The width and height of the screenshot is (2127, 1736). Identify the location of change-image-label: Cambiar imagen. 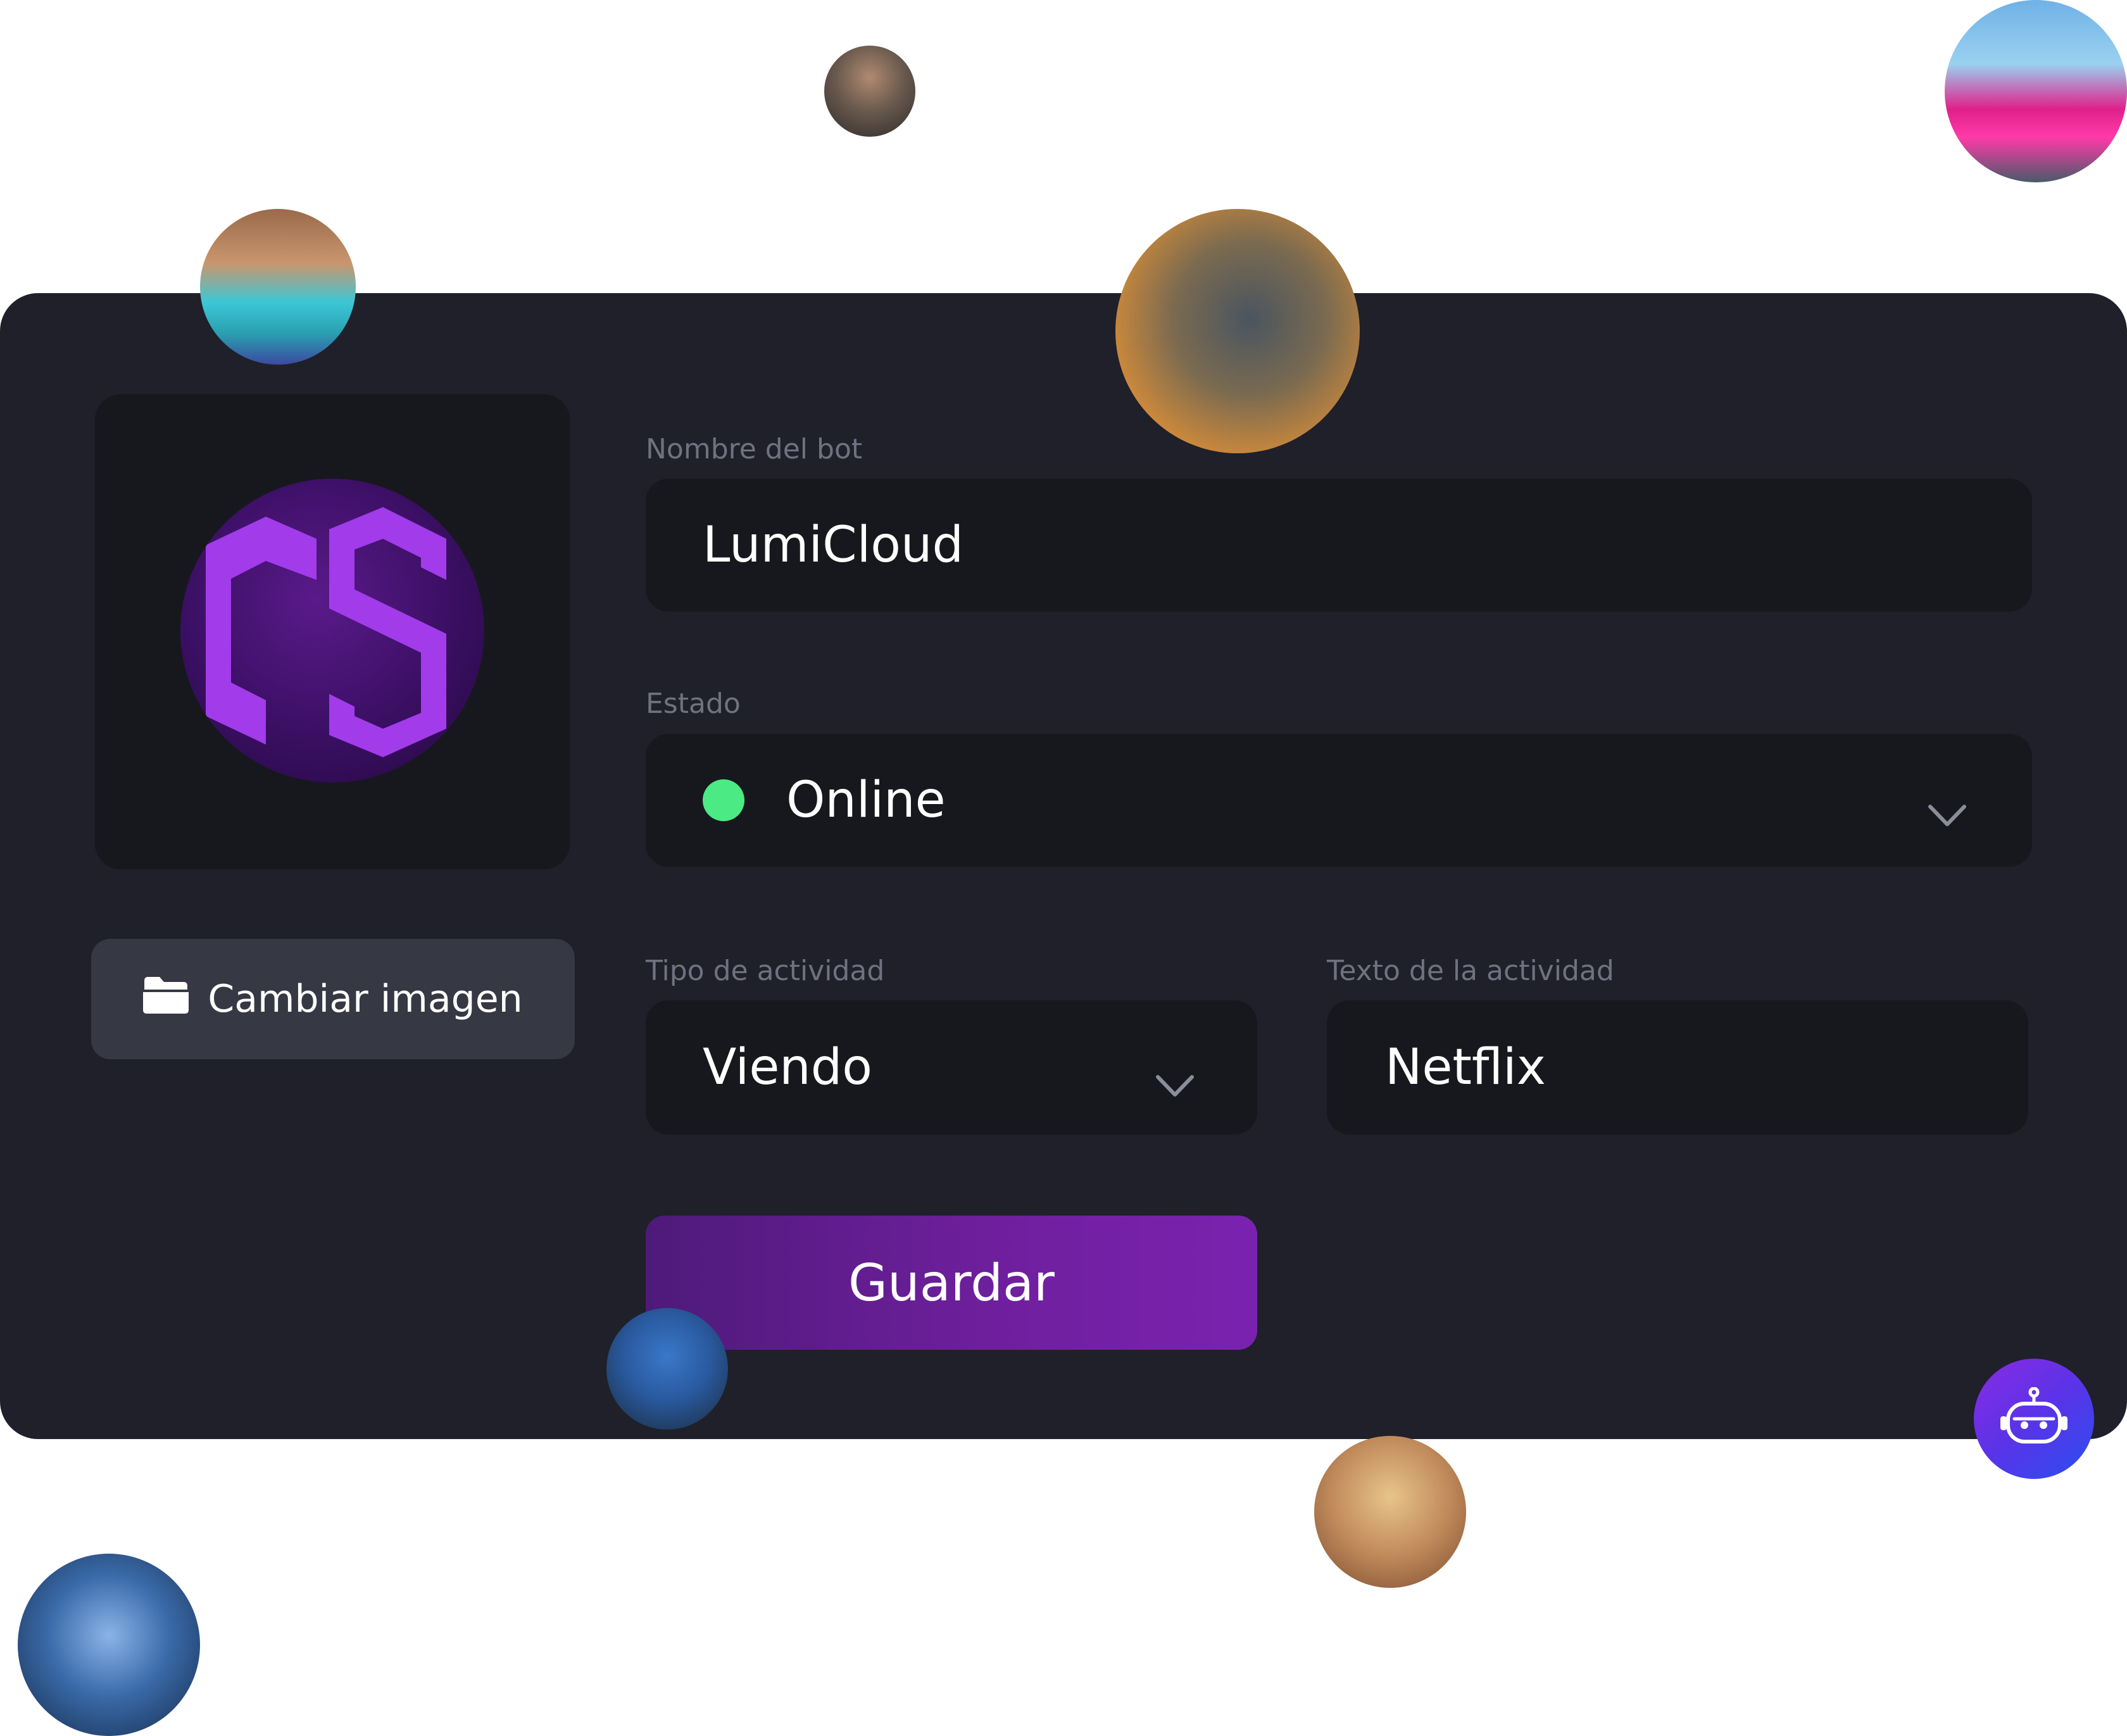
(365, 999).